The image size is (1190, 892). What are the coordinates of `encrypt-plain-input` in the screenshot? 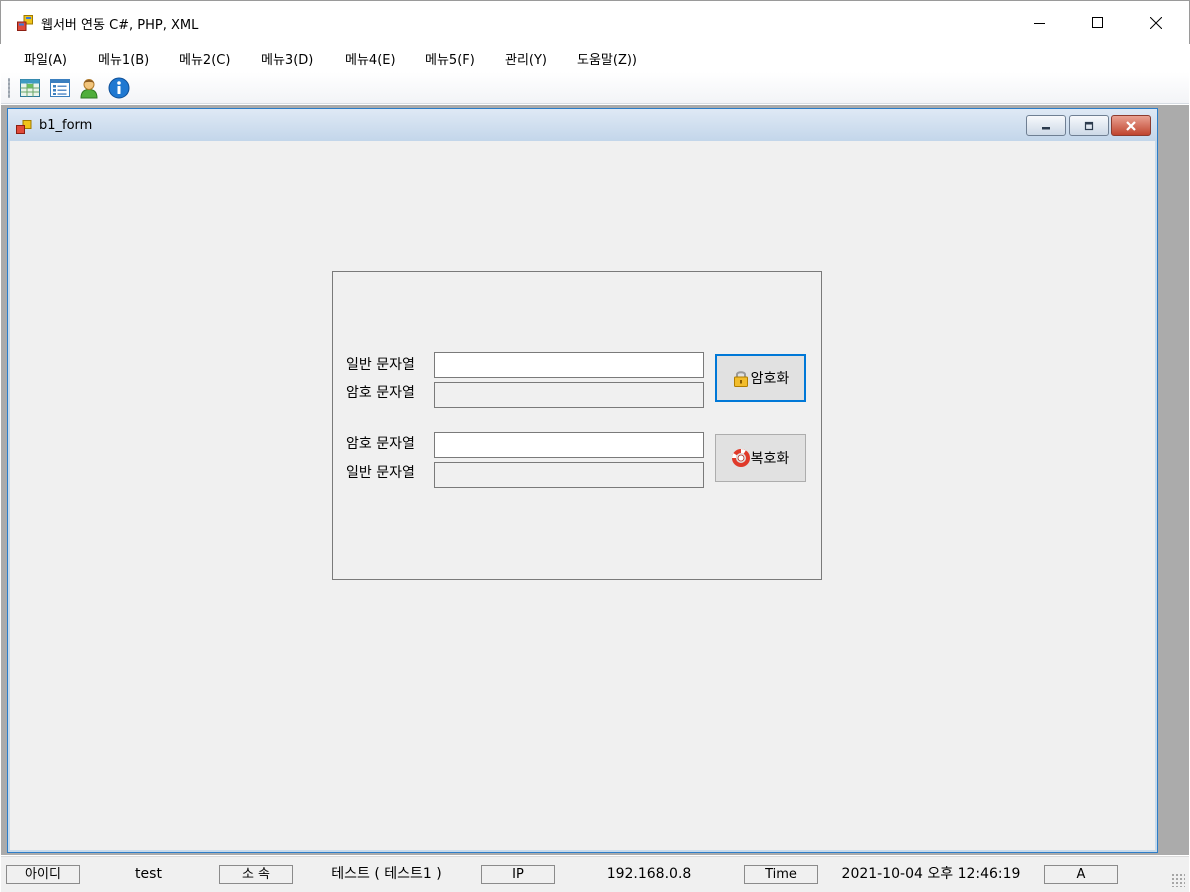 It's located at (569, 365).